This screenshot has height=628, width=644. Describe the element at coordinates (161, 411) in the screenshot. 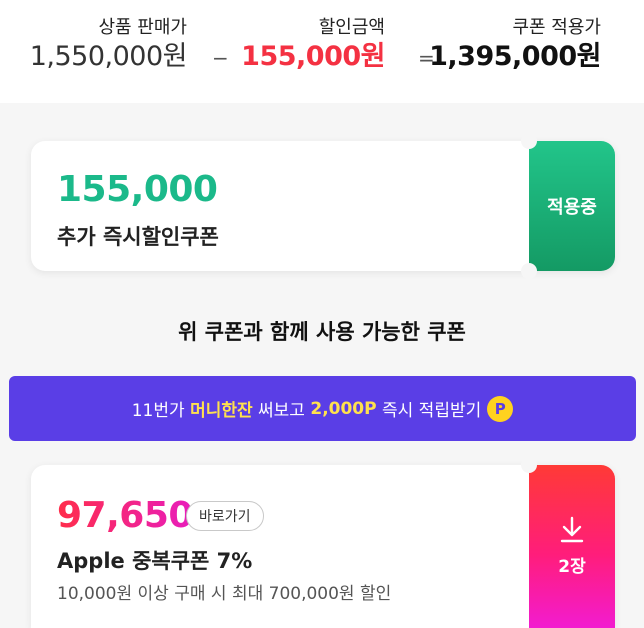

I see `banner-prefix: 11번가` at that location.